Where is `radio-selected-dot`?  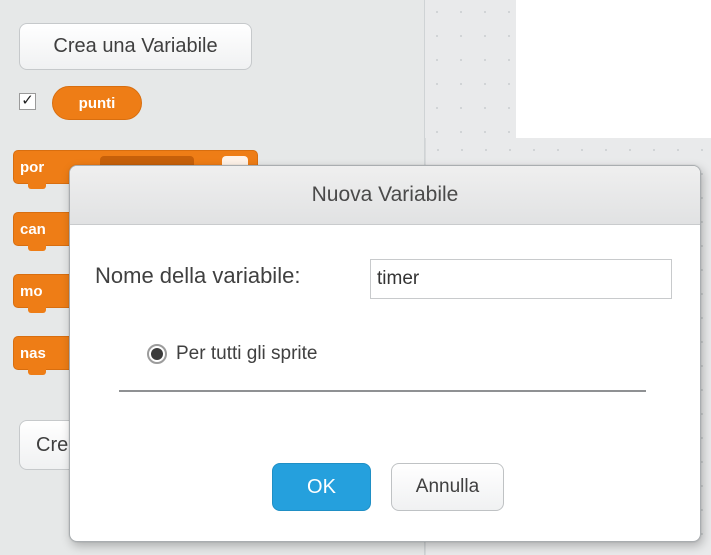 radio-selected-dot is located at coordinates (157, 354).